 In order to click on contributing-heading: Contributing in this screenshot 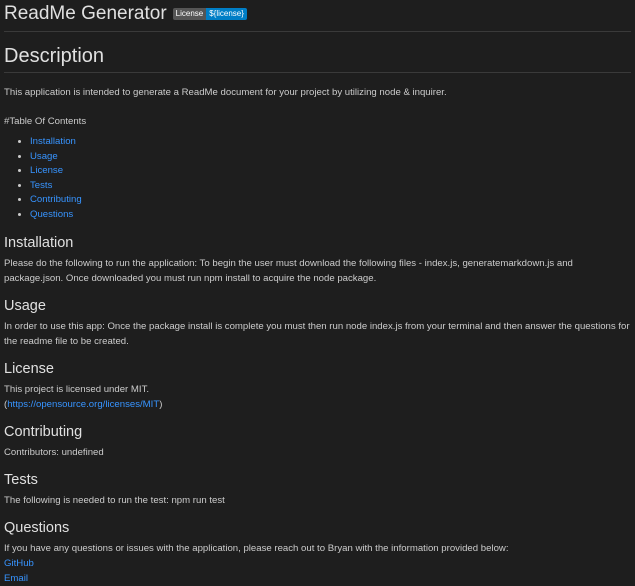, I will do `click(43, 431)`.